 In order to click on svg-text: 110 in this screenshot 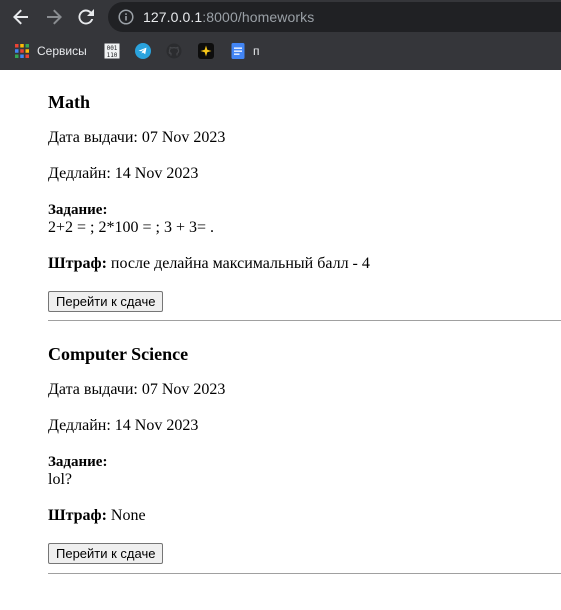, I will do `click(112, 55)`.